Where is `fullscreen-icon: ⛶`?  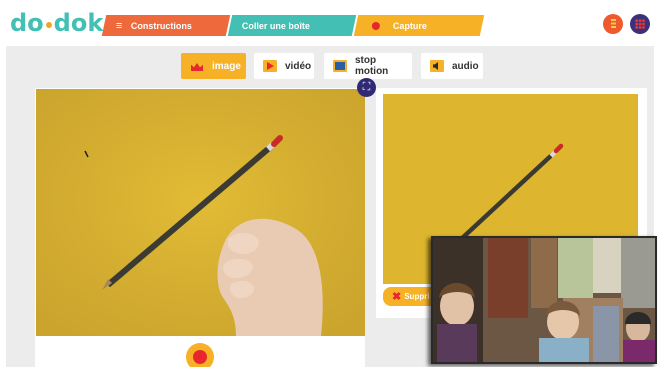
fullscreen-icon: ⛶ is located at coordinates (366, 87).